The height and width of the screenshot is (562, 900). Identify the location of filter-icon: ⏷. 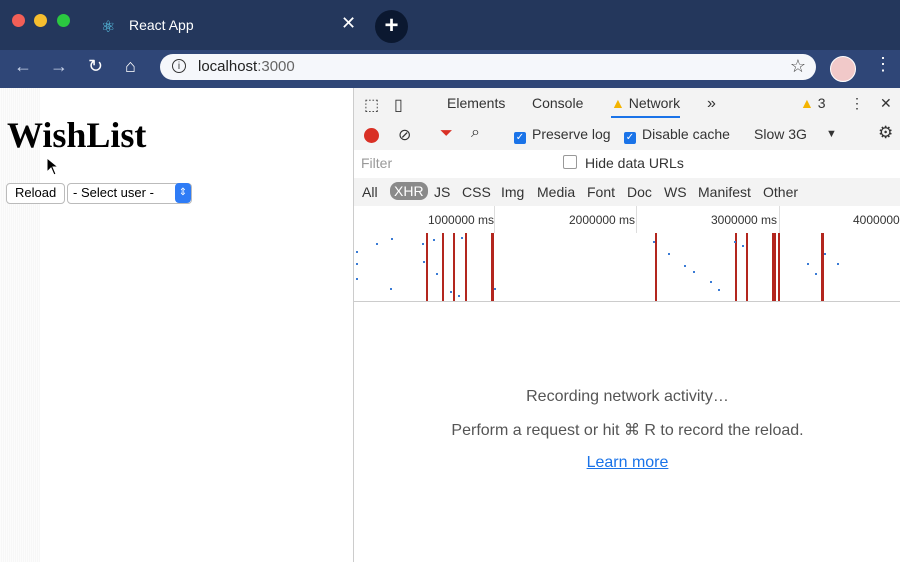
(446, 134).